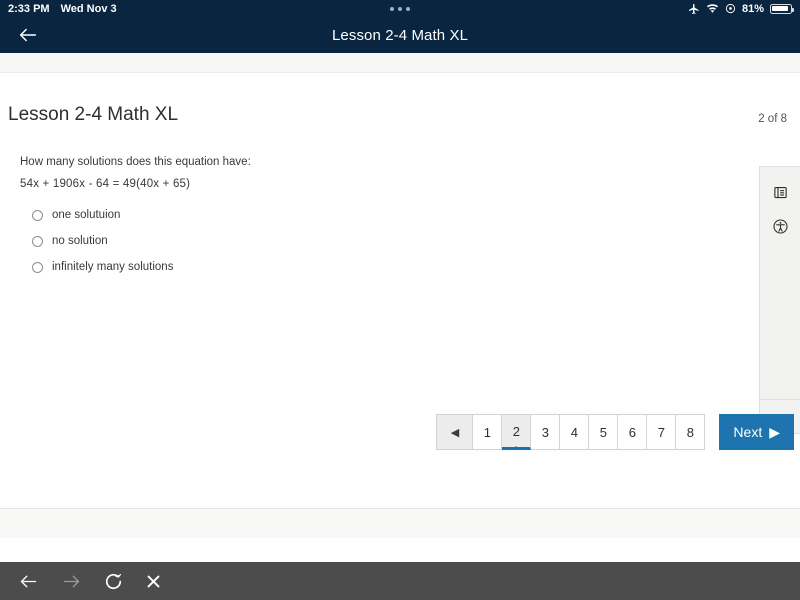  What do you see at coordinates (662, 432) in the screenshot?
I see `pagination-page-7: 7` at bounding box center [662, 432].